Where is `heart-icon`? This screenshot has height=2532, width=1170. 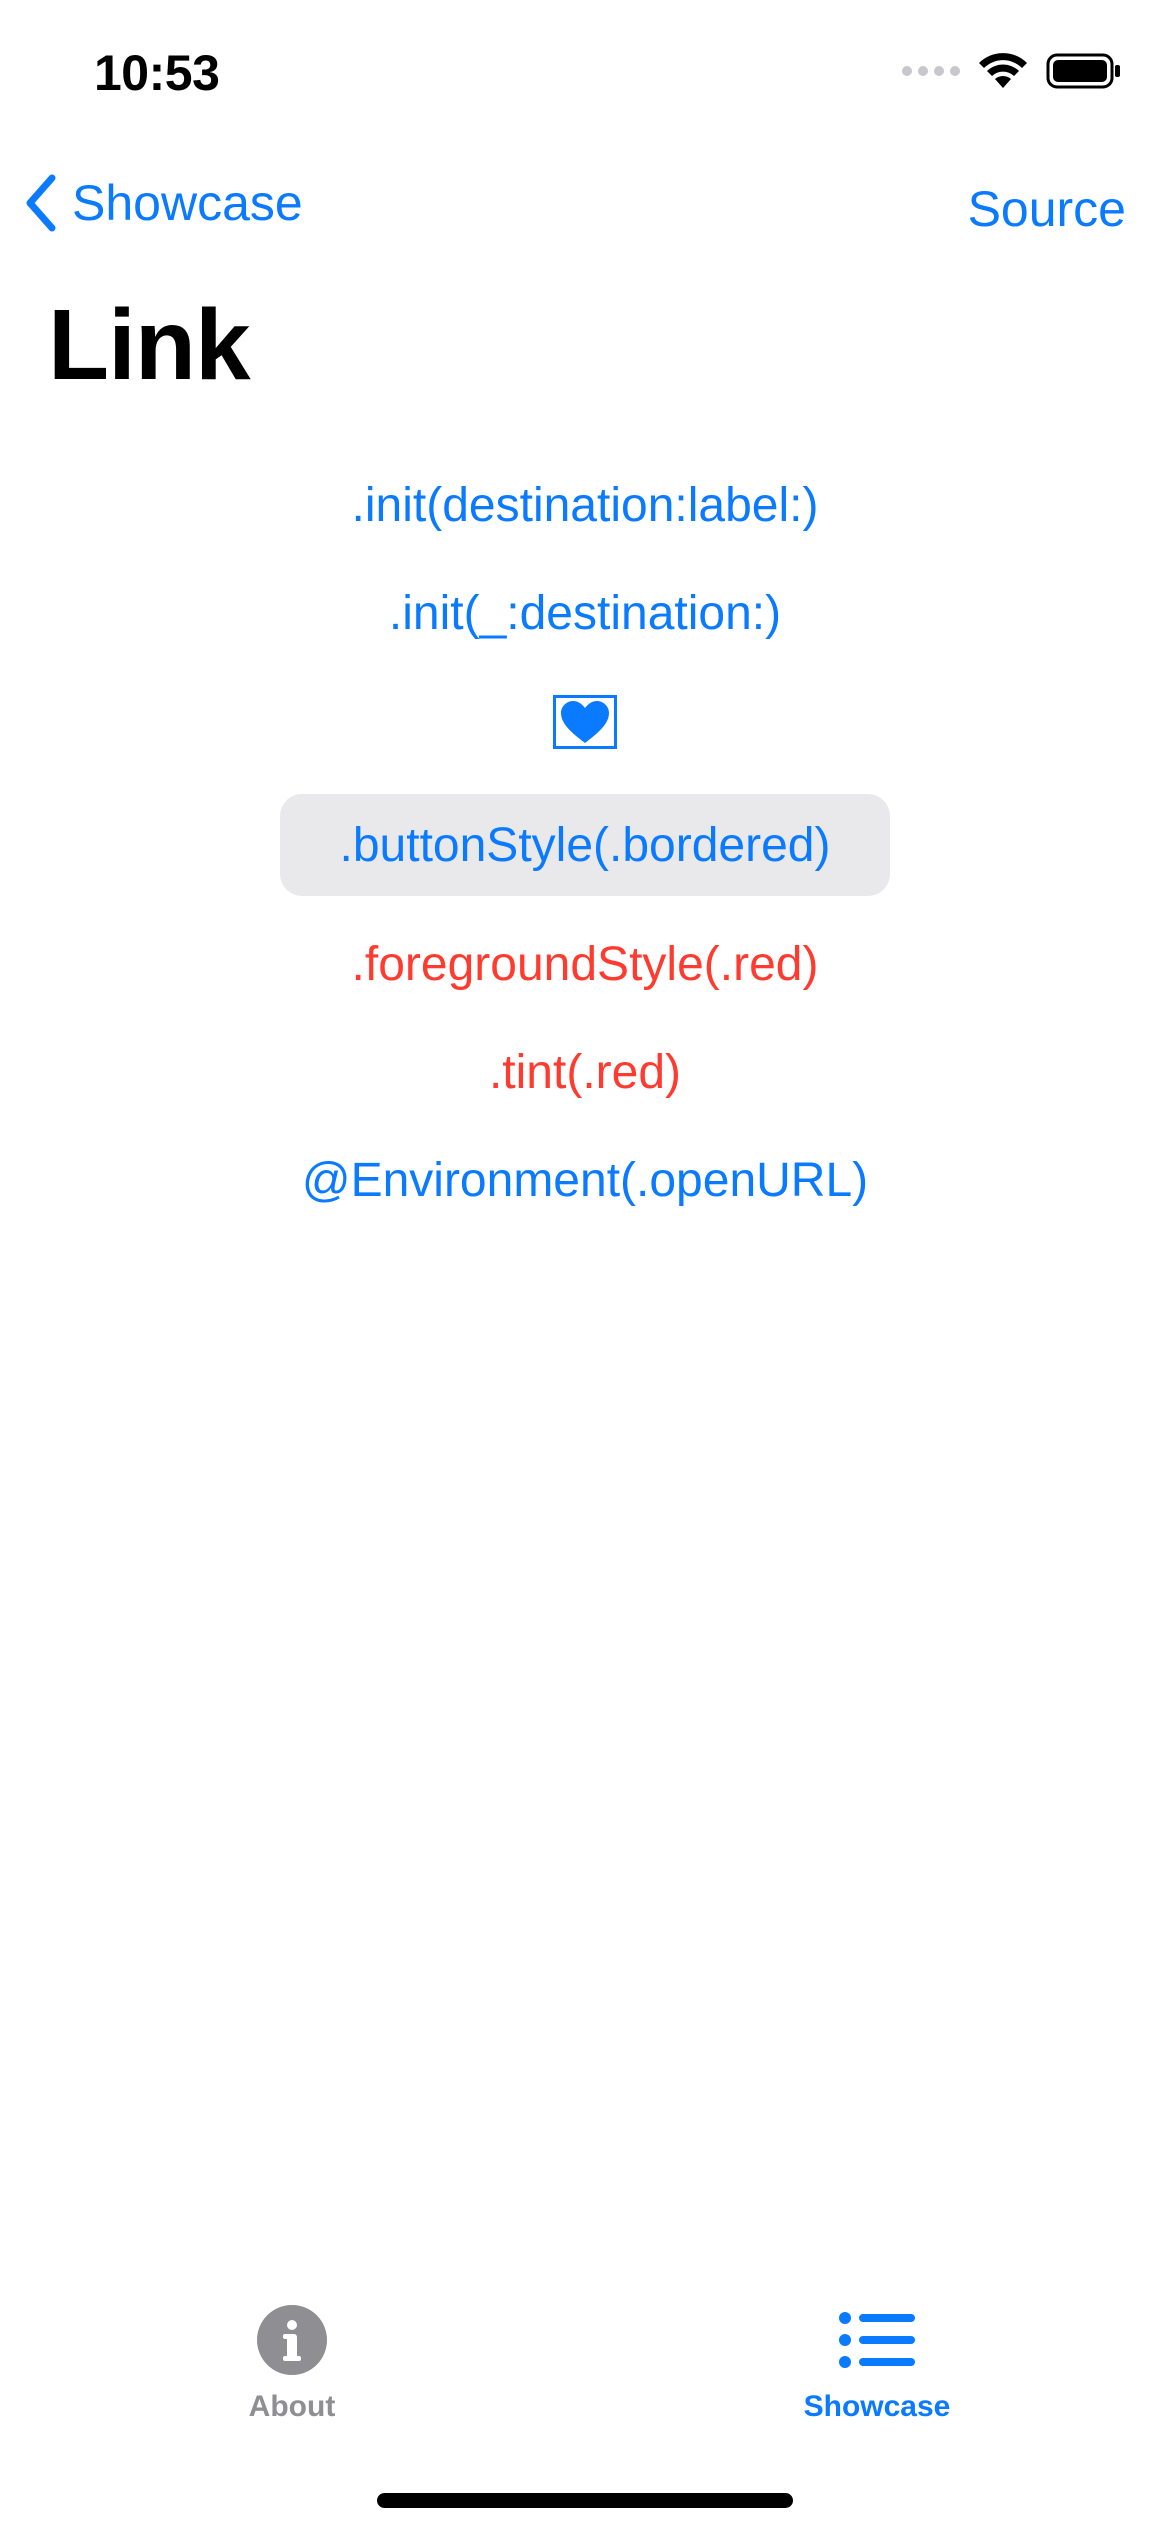 heart-icon is located at coordinates (585, 722).